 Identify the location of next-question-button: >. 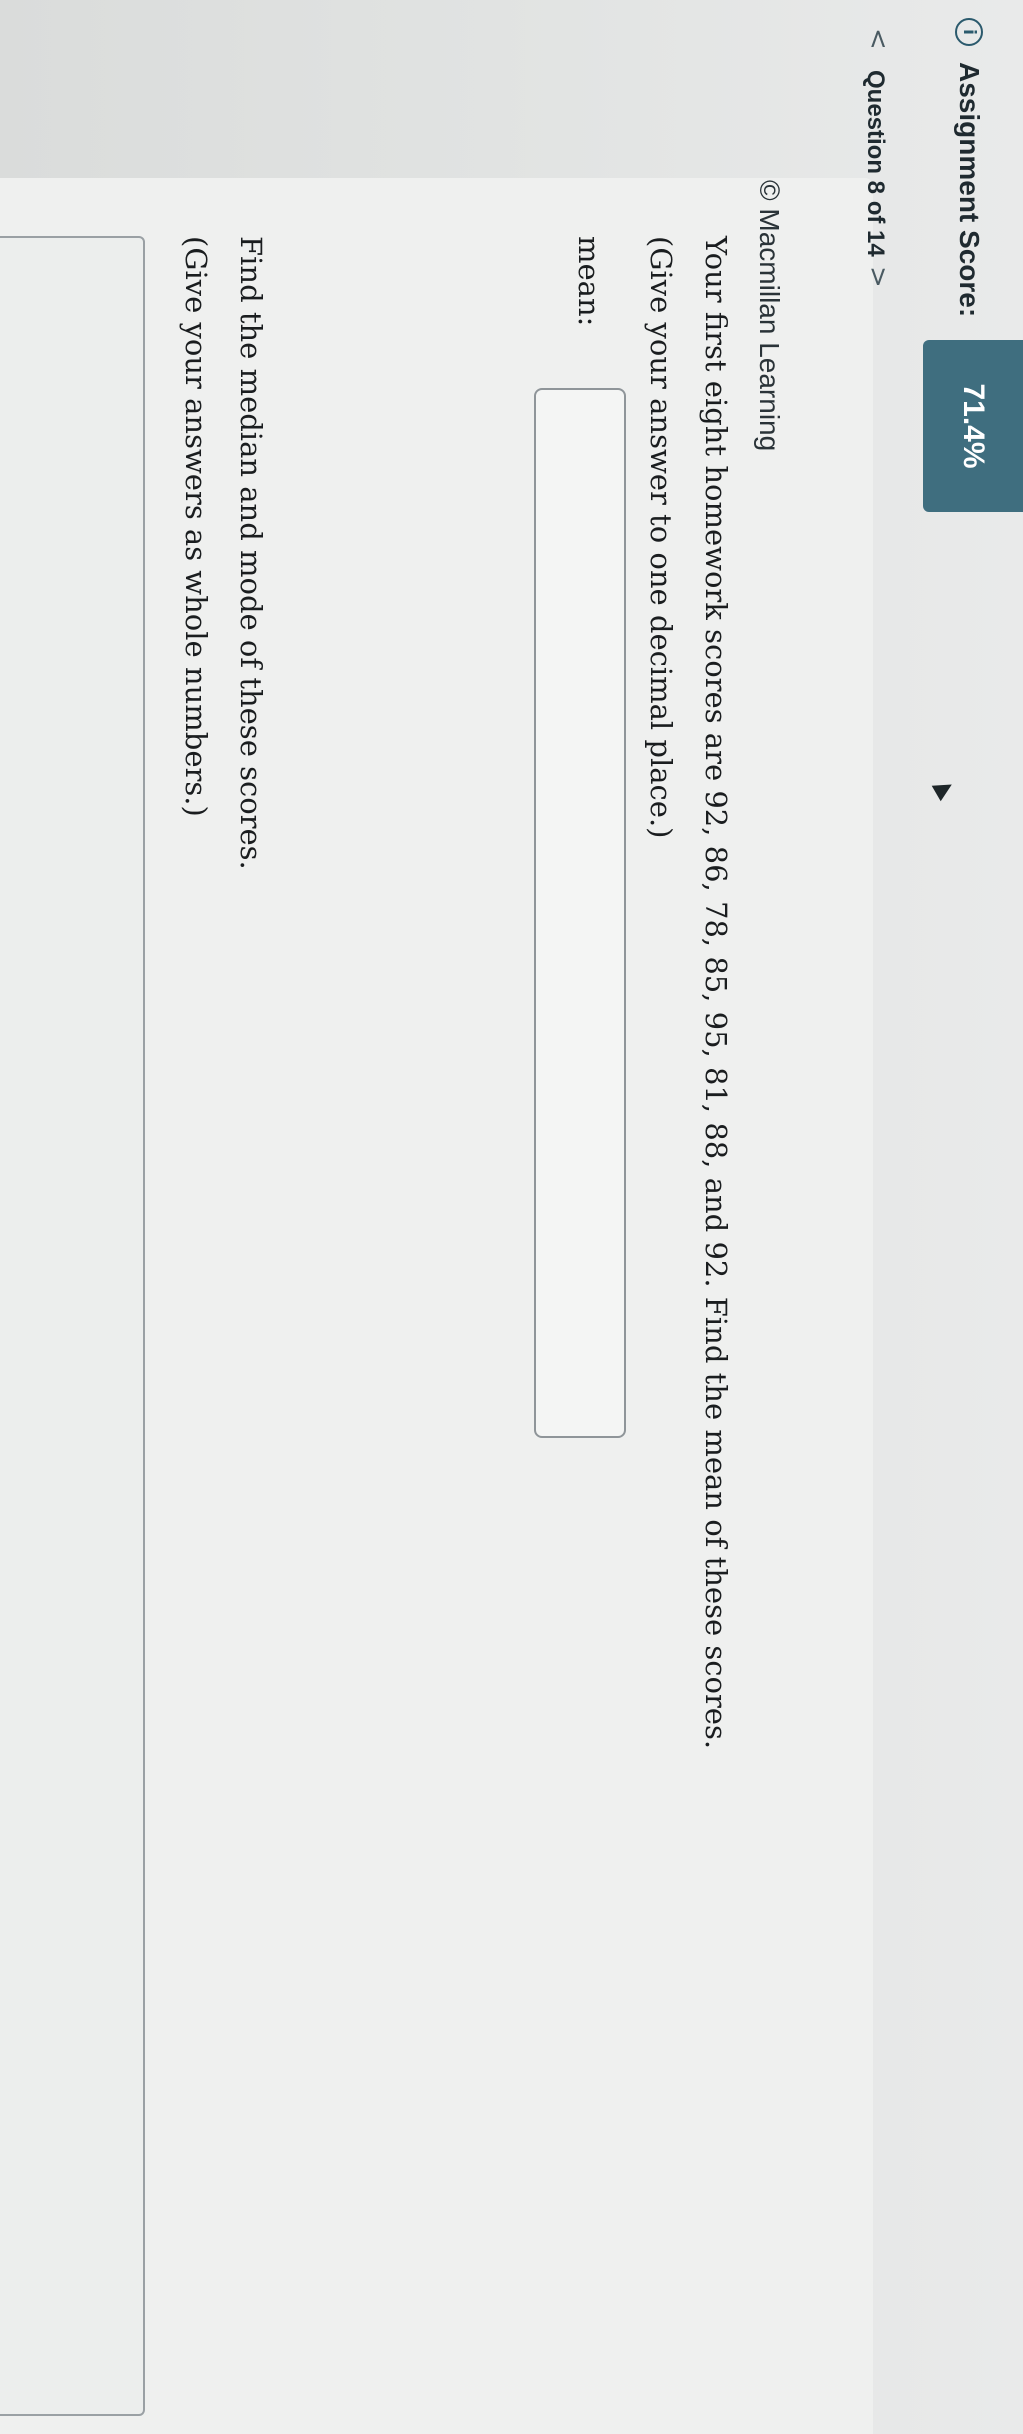
(878, 277).